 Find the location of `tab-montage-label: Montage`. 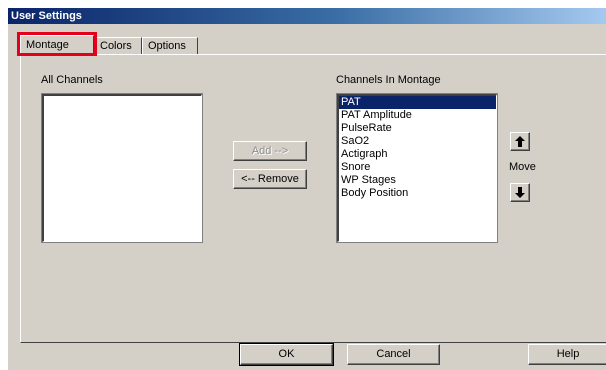

tab-montage-label: Montage is located at coordinates (47, 45).